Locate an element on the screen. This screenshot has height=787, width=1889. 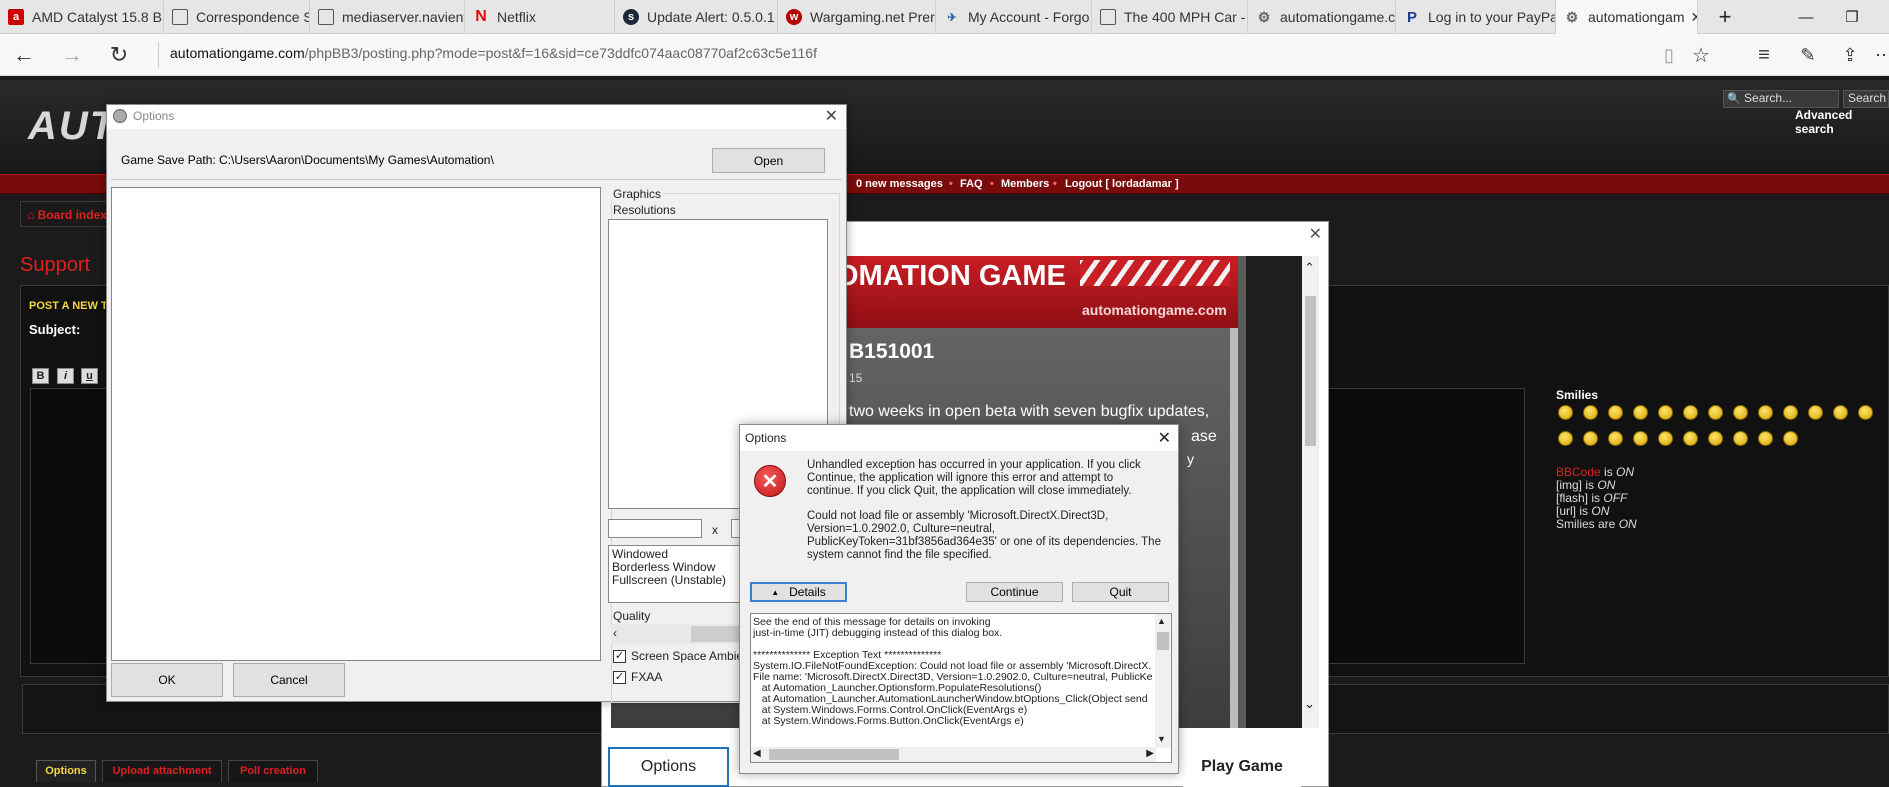
fxaa-checkbox: ✓ is located at coordinates (619, 677).